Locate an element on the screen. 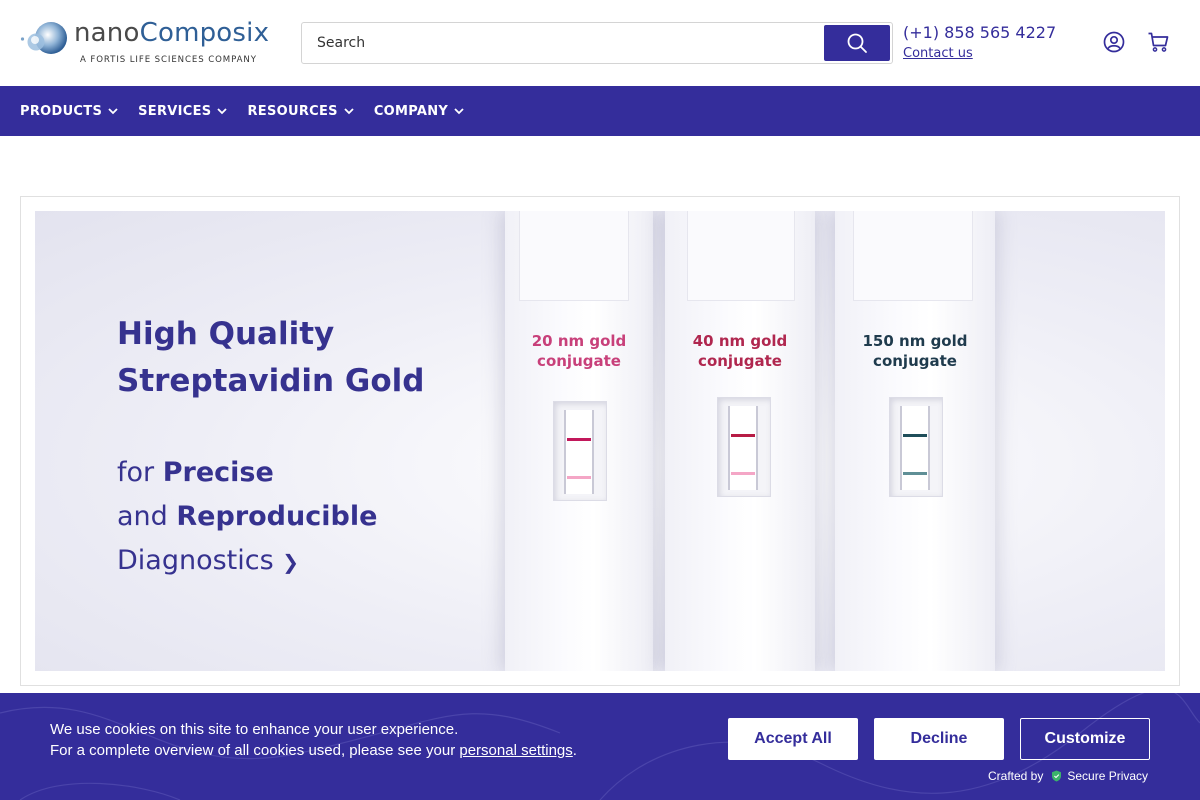 The image size is (1200, 800). nav-item-resources: RESOURCES is located at coordinates (300, 111).